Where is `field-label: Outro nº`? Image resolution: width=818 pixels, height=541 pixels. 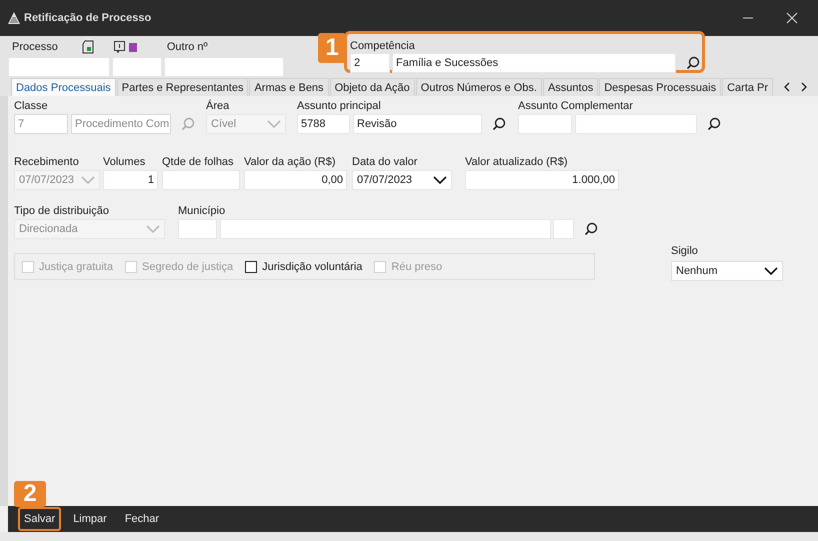
field-label: Outro nº is located at coordinates (187, 47).